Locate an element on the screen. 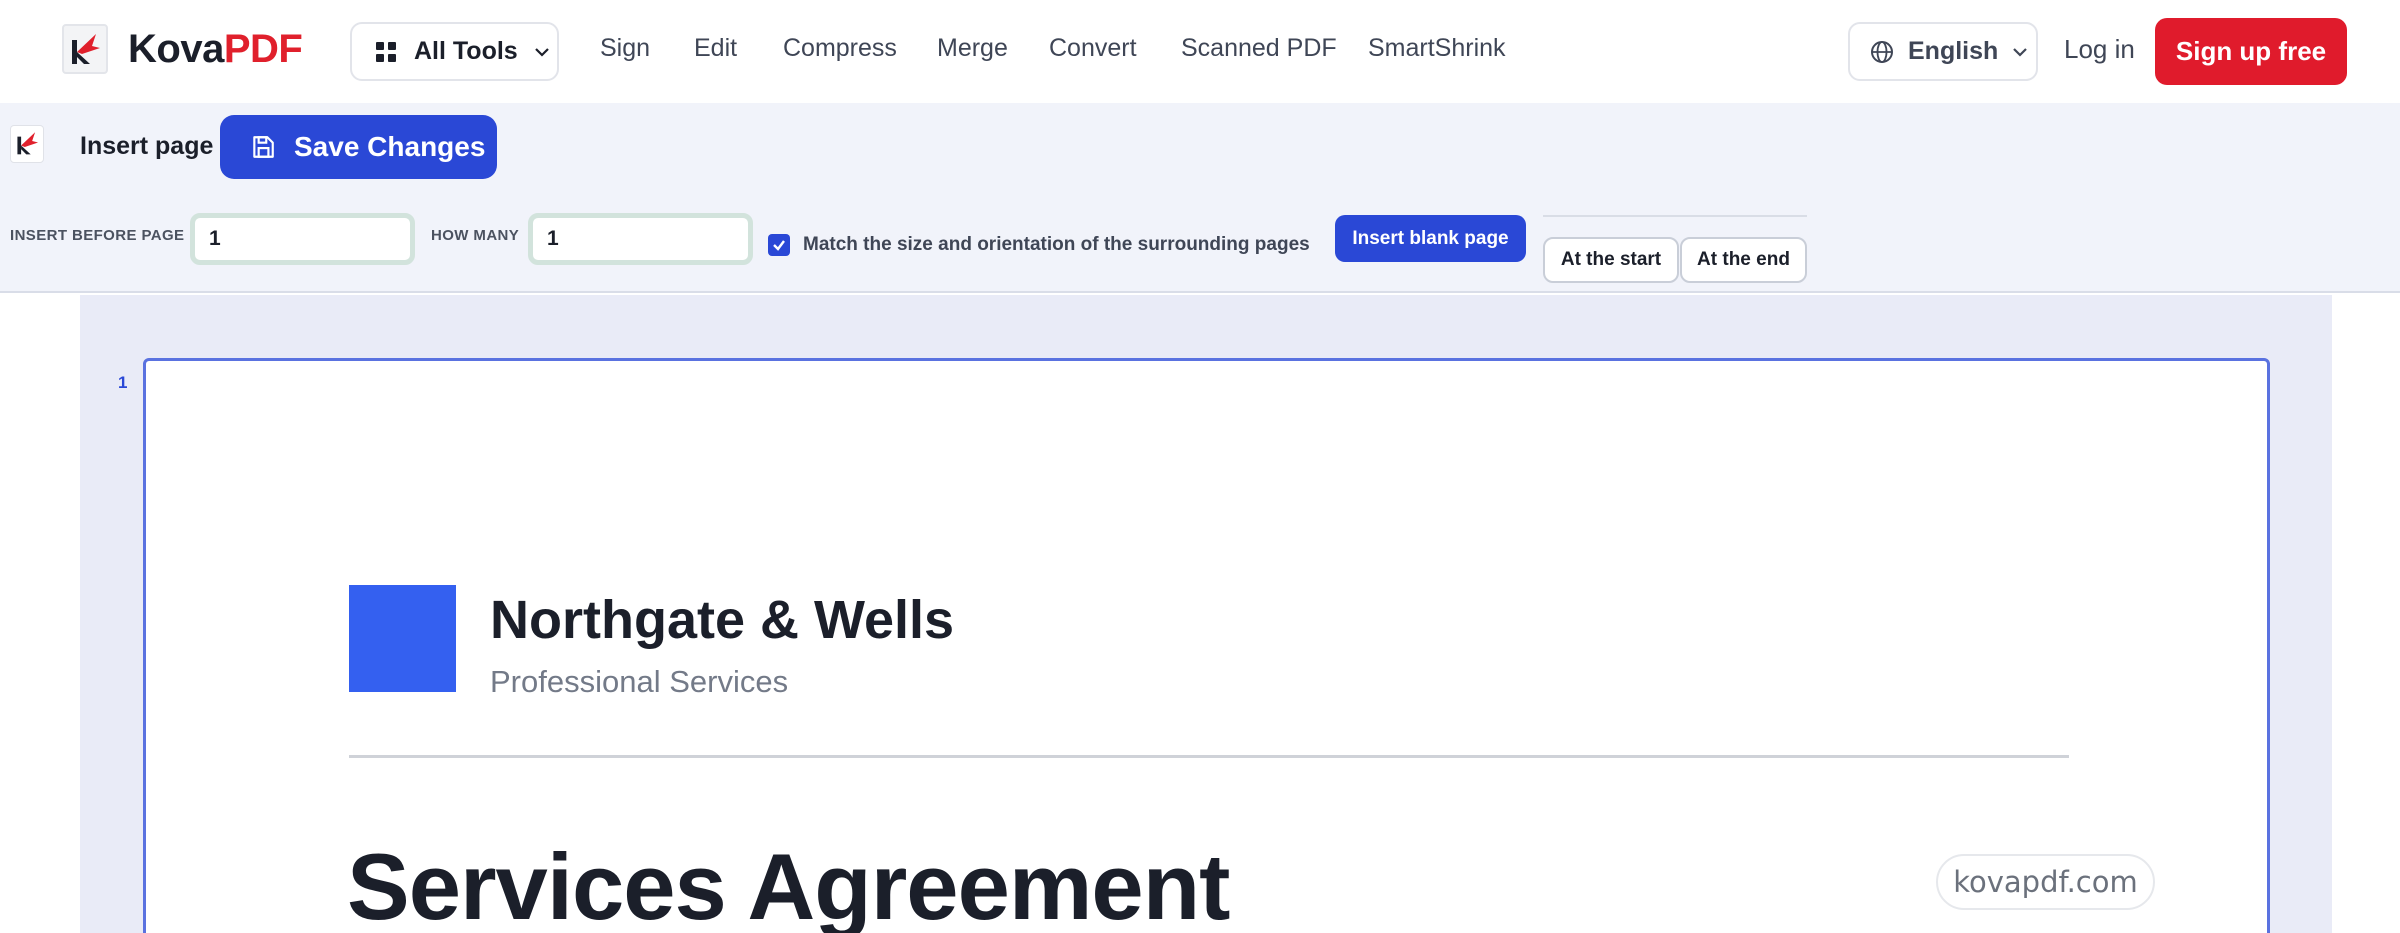 This screenshot has height=933, width=2400. insert-blank-page-button: Insert blank page is located at coordinates (1430, 238).